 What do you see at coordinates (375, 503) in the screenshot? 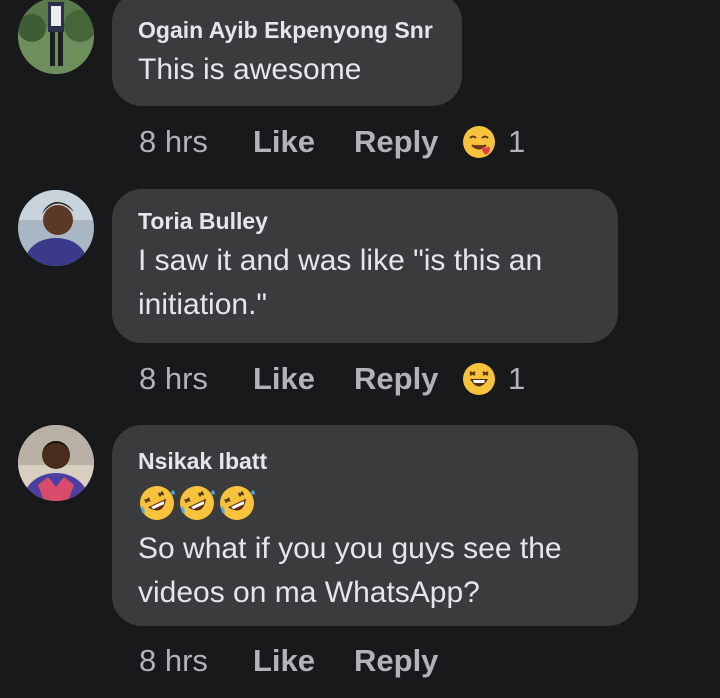
I see `emoji-row` at bounding box center [375, 503].